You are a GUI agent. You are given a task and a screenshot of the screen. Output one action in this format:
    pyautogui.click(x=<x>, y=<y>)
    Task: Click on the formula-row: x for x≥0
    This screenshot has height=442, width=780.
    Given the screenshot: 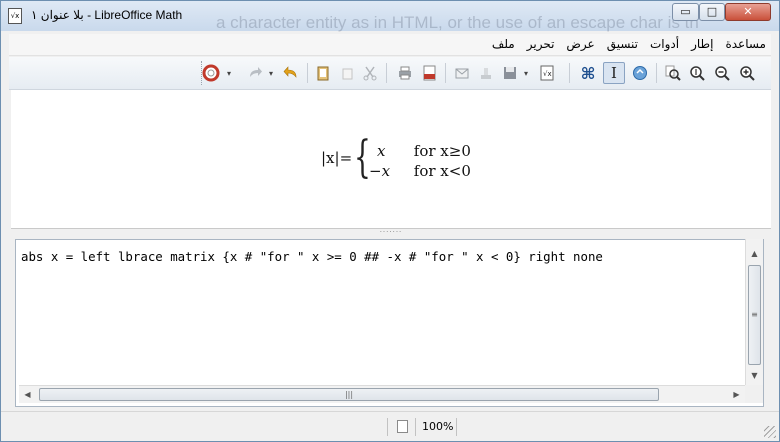 What is the action you would take?
    pyautogui.click(x=424, y=151)
    